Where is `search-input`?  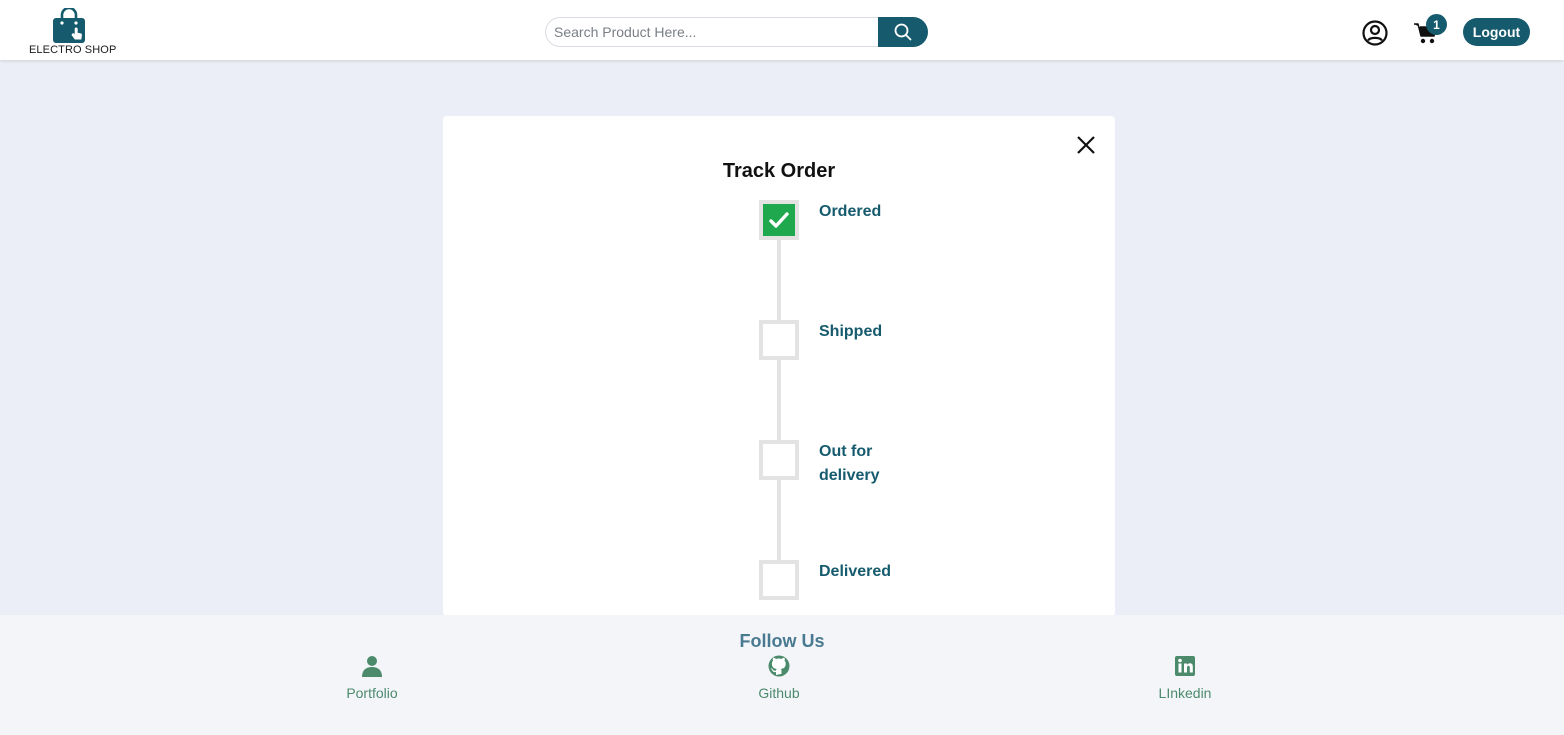 search-input is located at coordinates (715, 32).